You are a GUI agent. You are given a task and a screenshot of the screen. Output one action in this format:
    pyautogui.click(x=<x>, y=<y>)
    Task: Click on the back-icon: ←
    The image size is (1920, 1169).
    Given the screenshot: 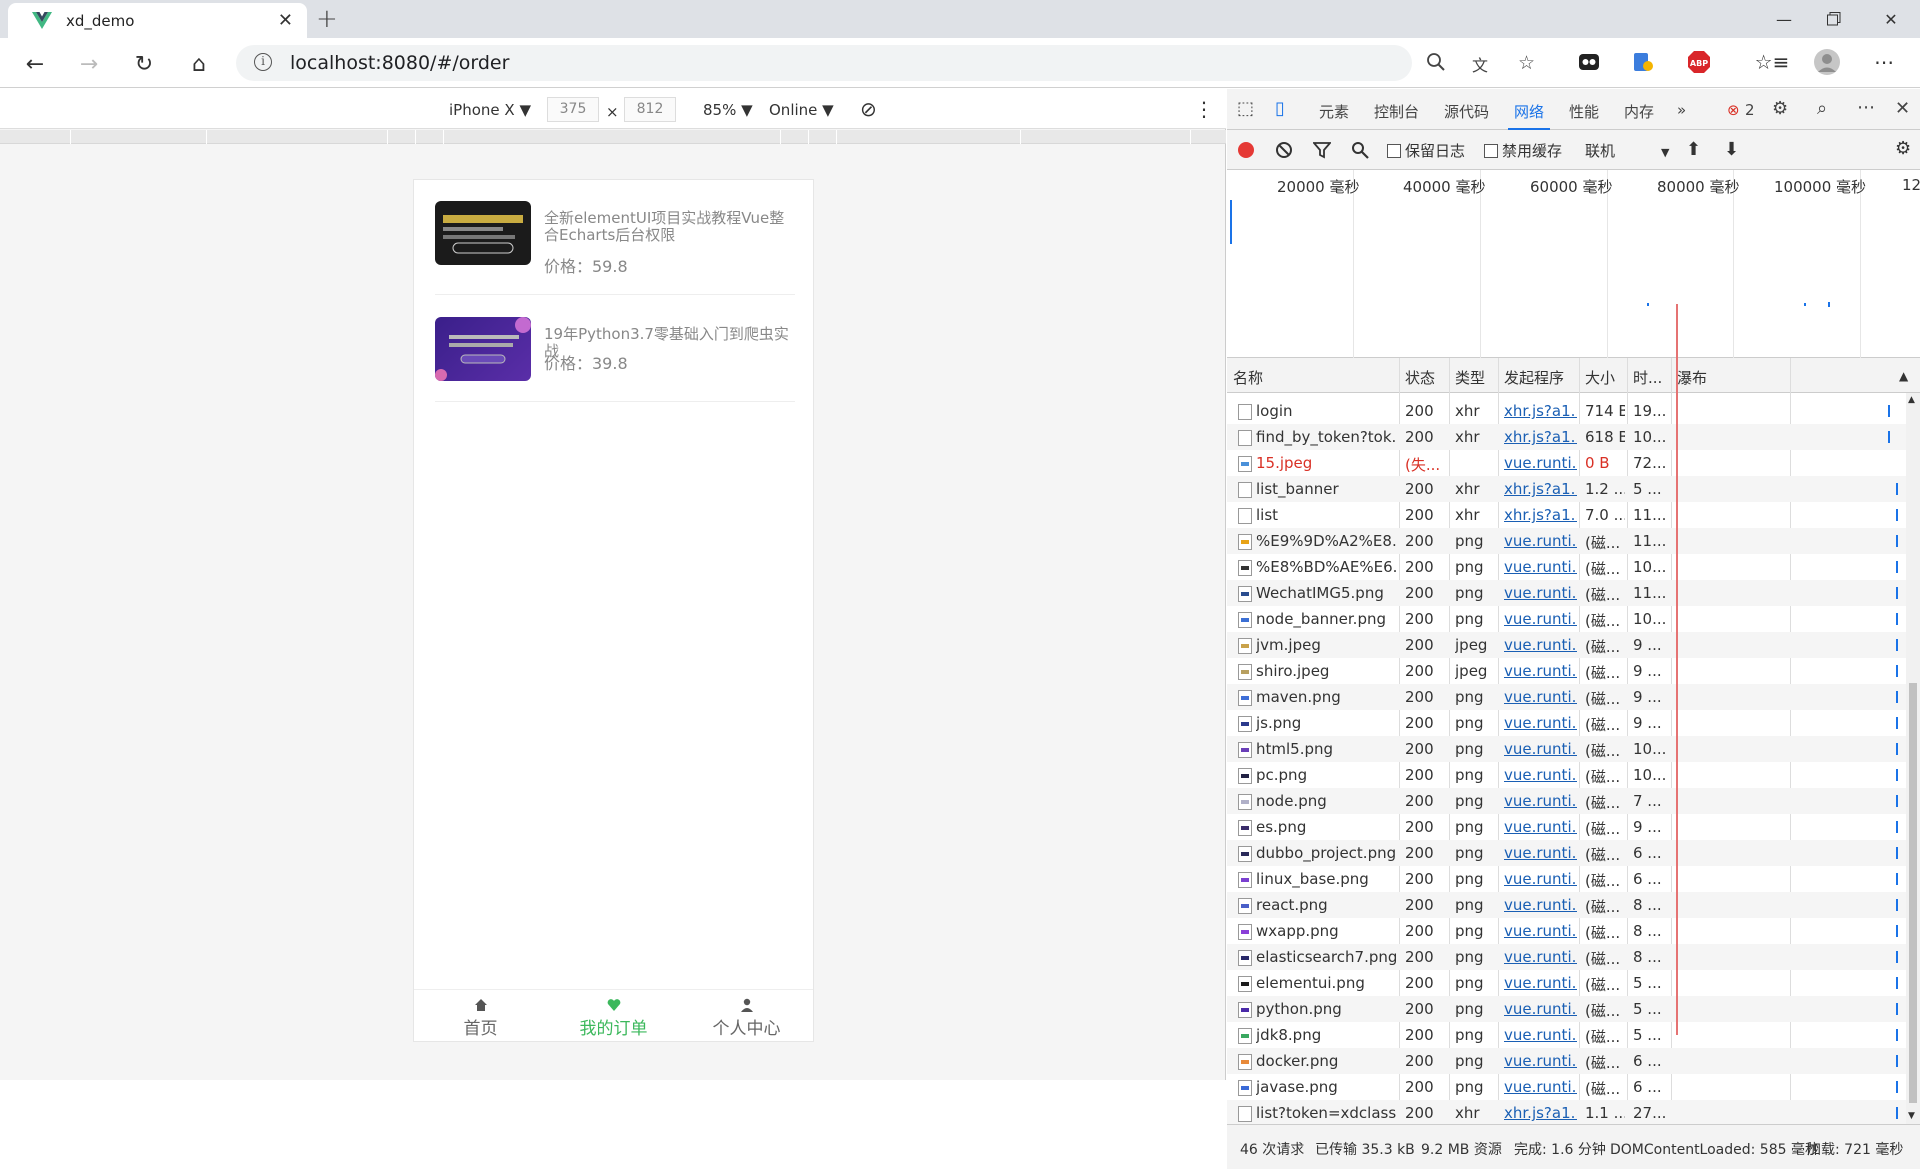 What is the action you would take?
    pyautogui.click(x=35, y=64)
    